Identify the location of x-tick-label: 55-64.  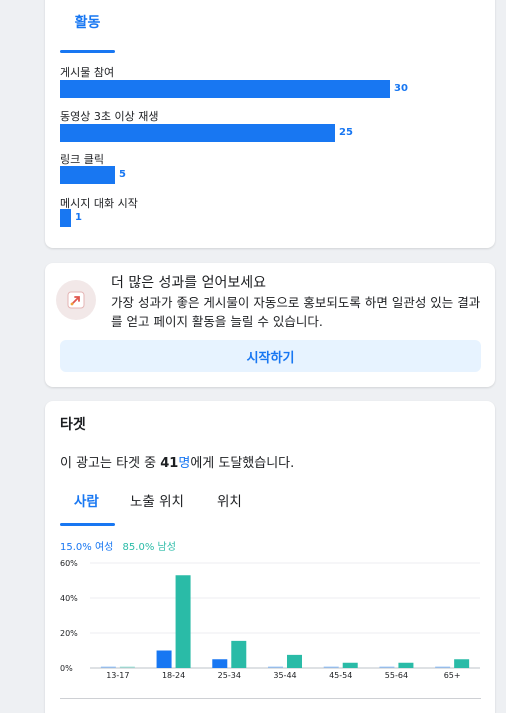
(396, 675).